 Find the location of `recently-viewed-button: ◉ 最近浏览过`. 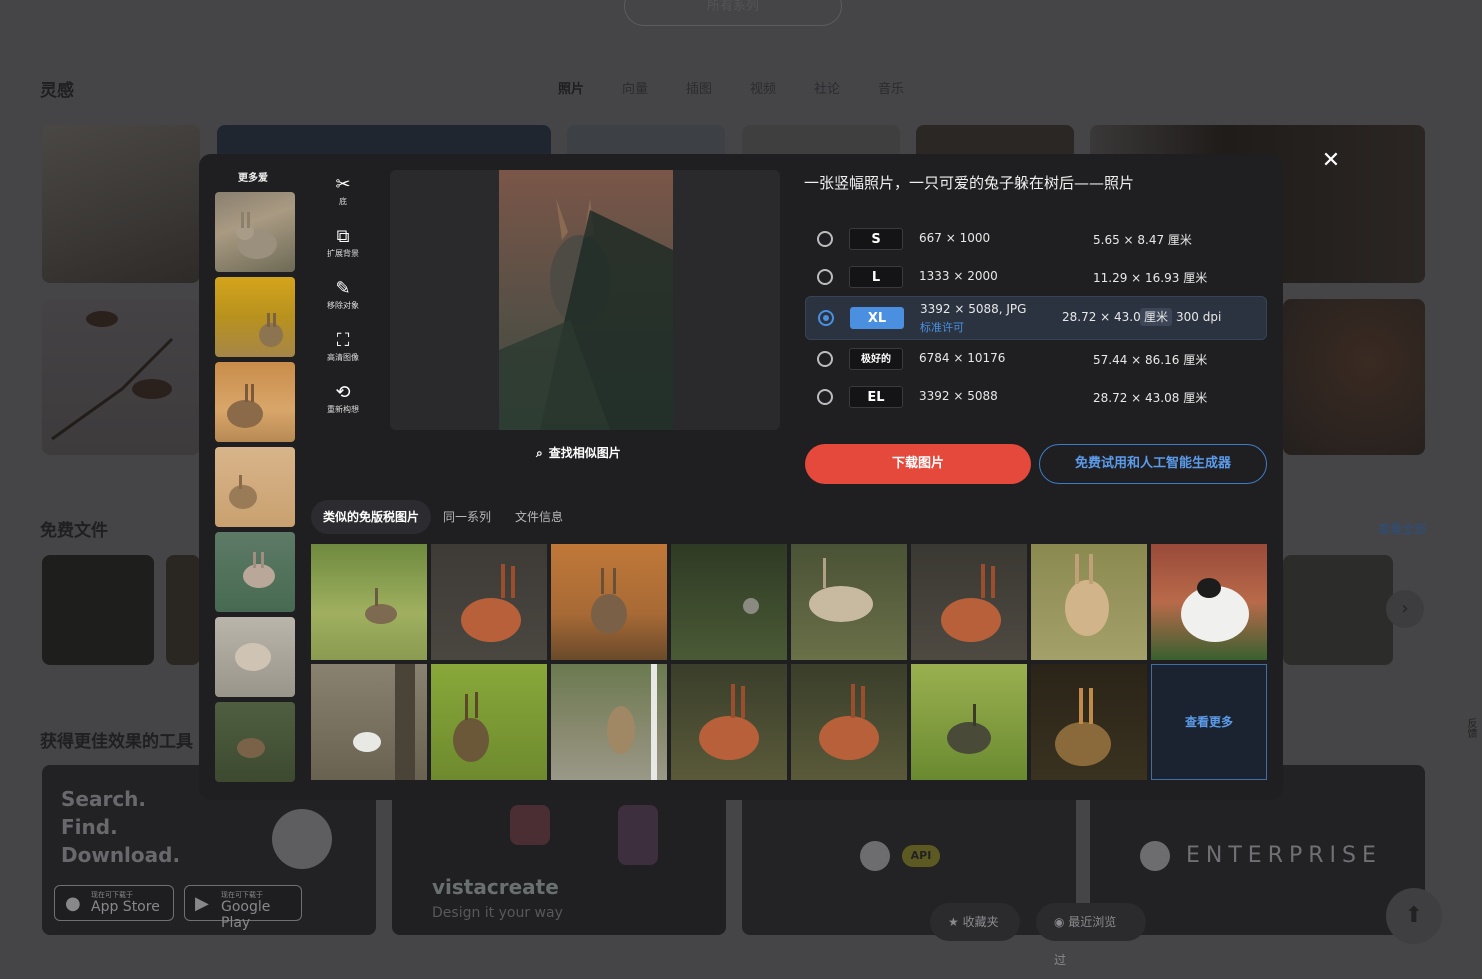

recently-viewed-button: ◉ 最近浏览过 is located at coordinates (1091, 935).